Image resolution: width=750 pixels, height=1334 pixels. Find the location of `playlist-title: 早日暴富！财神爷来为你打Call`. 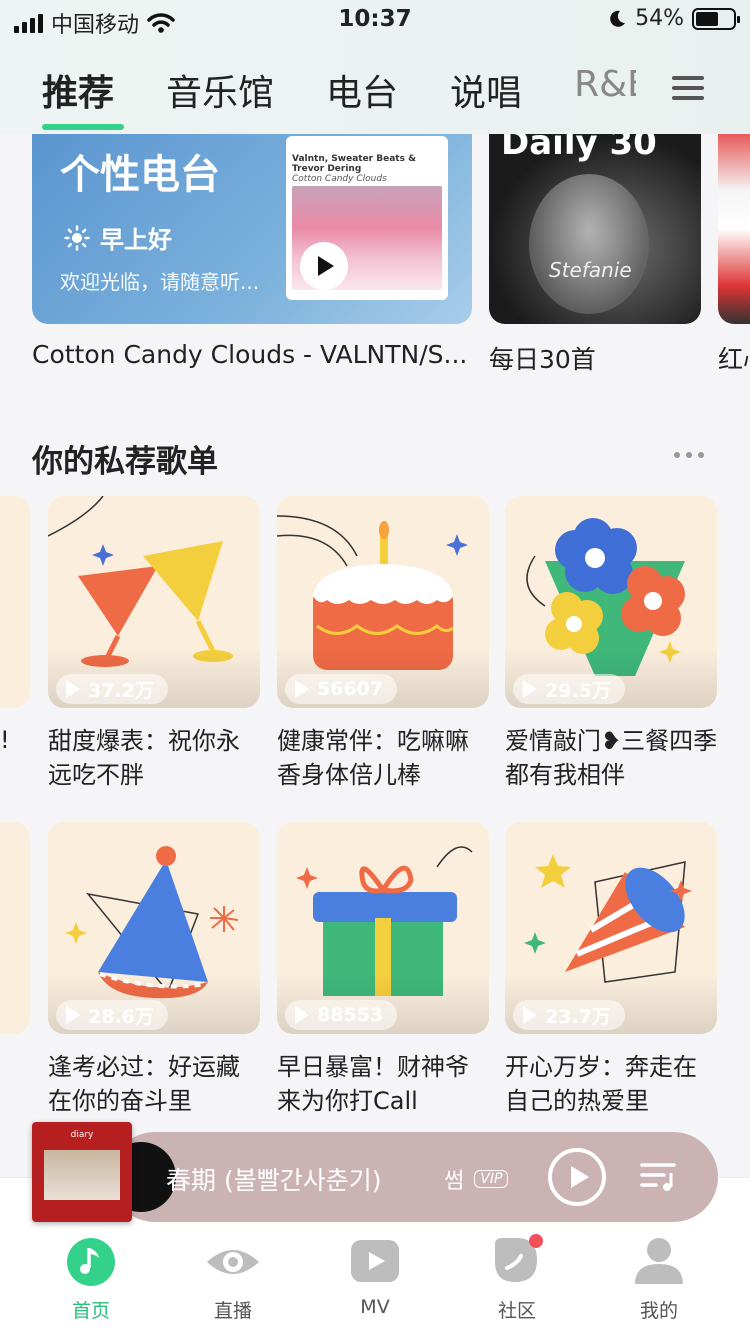

playlist-title: 早日暴富！财神爷来为你打Call is located at coordinates (384, 1084).